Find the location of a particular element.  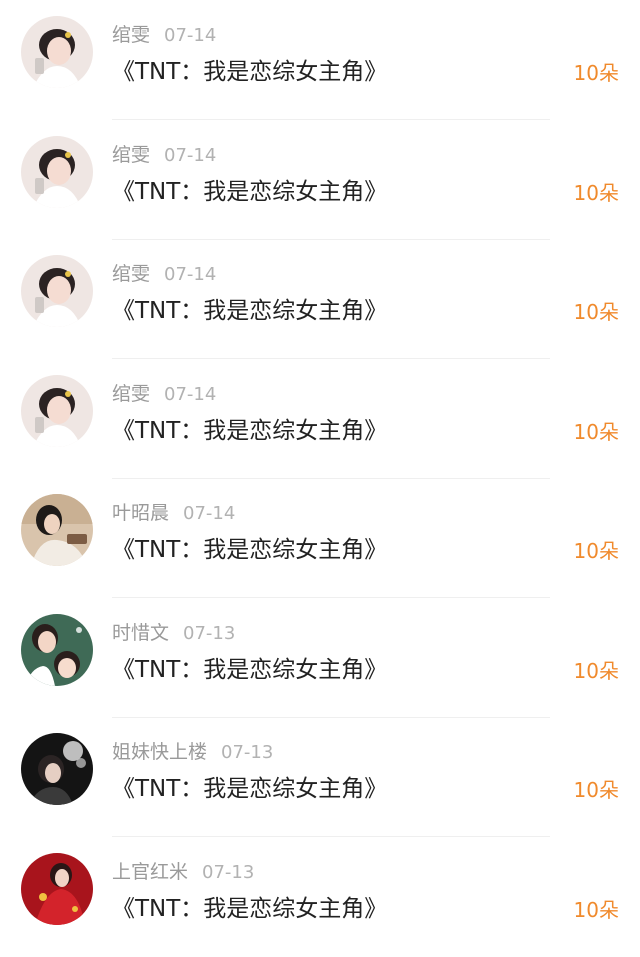

list-item: 姐妹快上楼 07-13 《TNT：我是恋综女主角》 10朵 is located at coordinates (320, 777).